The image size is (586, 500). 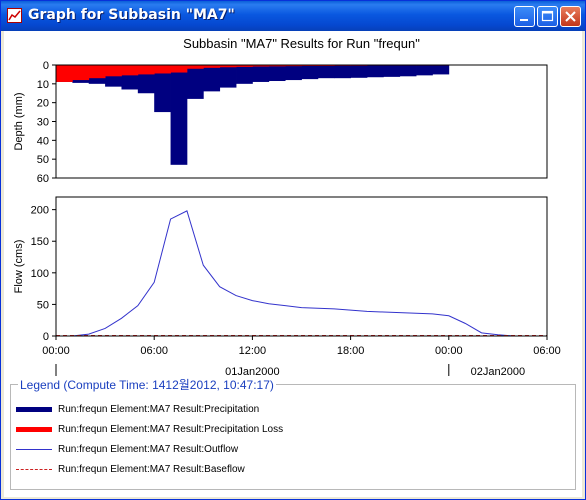 What do you see at coordinates (252, 371) in the screenshot?
I see `date-label: 01Jan2000` at bounding box center [252, 371].